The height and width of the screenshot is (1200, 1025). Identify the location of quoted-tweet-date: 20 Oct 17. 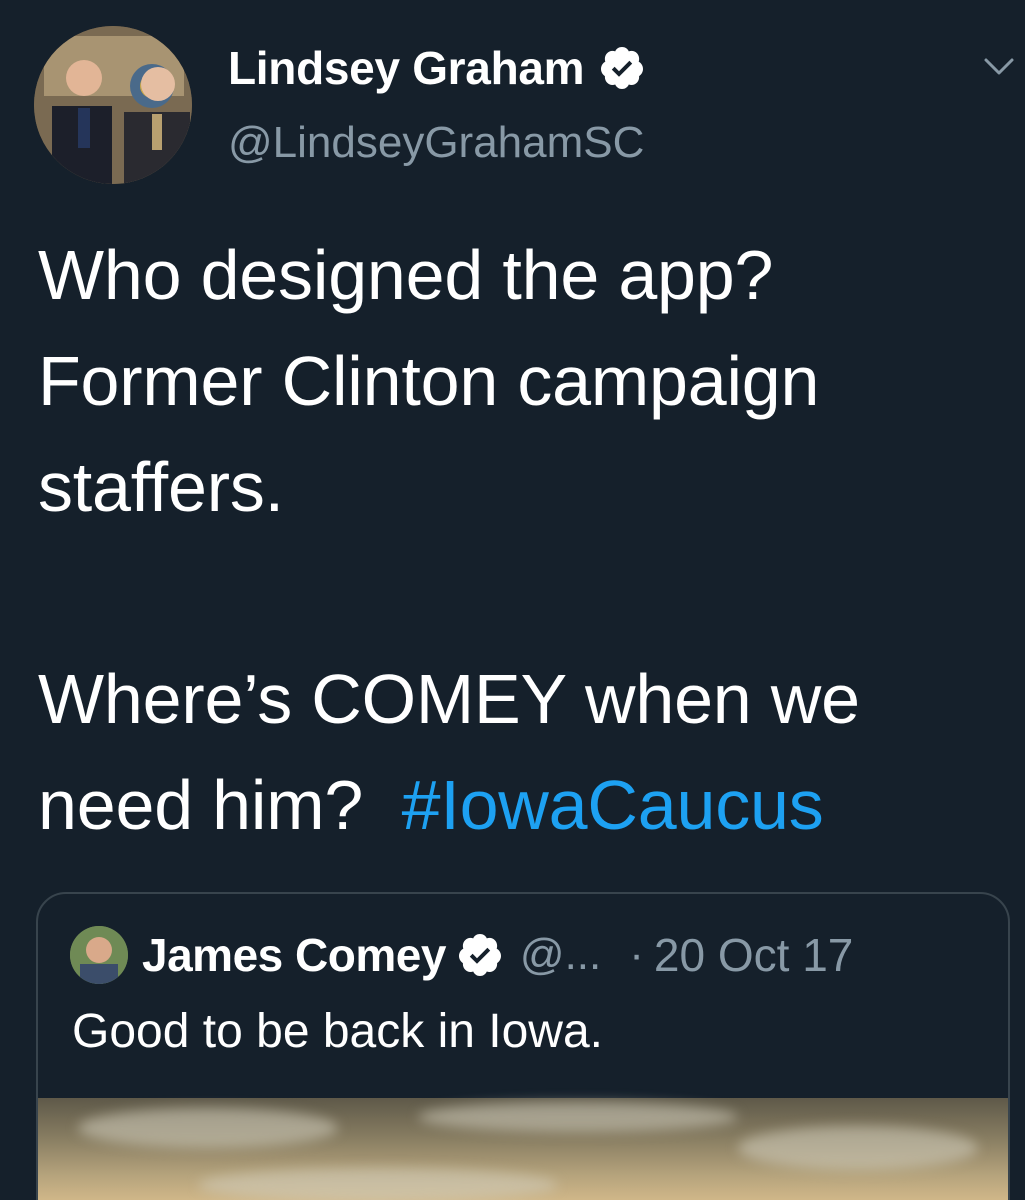
(753, 955).